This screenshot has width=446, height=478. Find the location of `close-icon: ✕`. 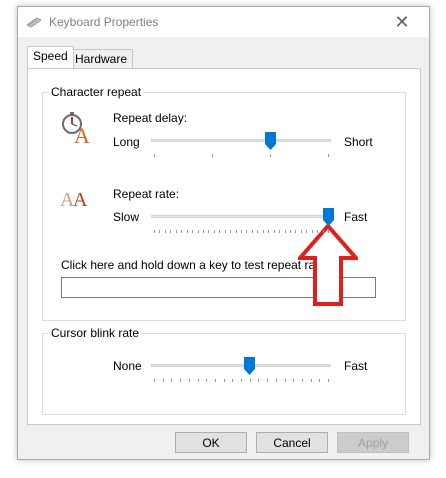

close-icon: ✕ is located at coordinates (402, 22).